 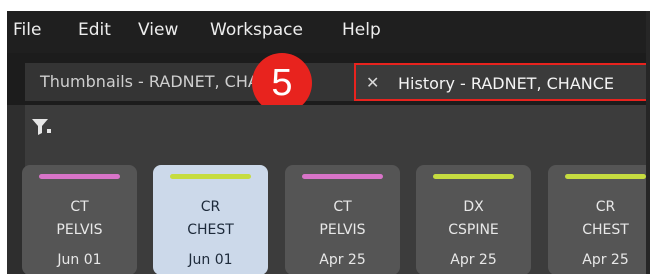 I want to click on filter-icon, so click(x=43, y=127).